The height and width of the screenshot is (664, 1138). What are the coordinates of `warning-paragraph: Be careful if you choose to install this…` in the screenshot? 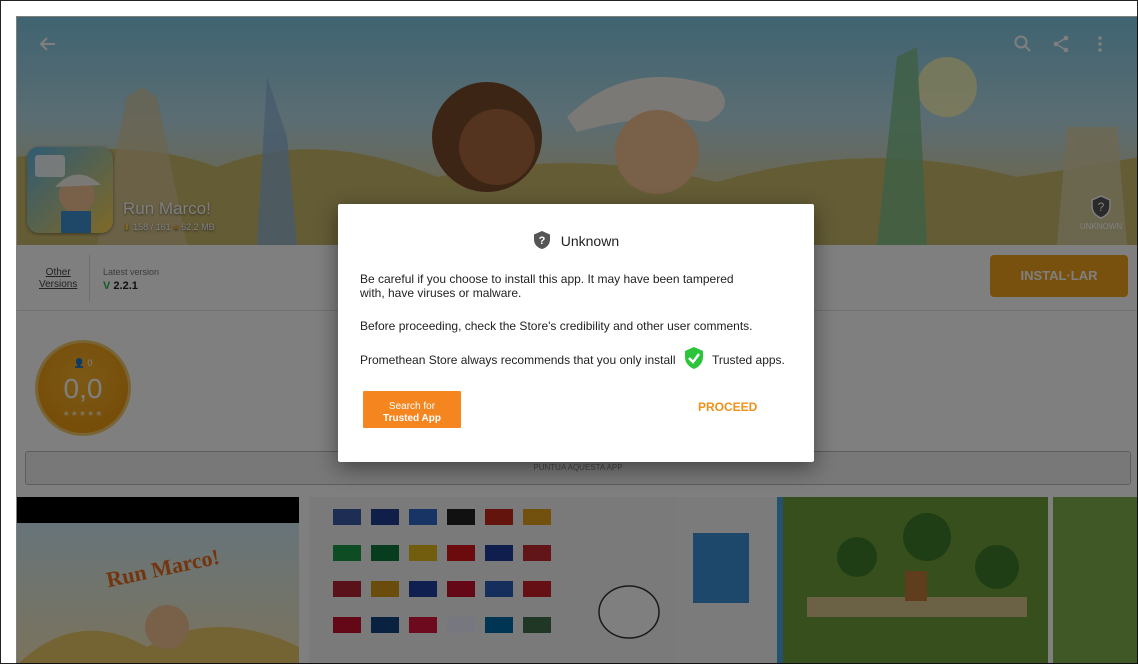 It's located at (547, 286).